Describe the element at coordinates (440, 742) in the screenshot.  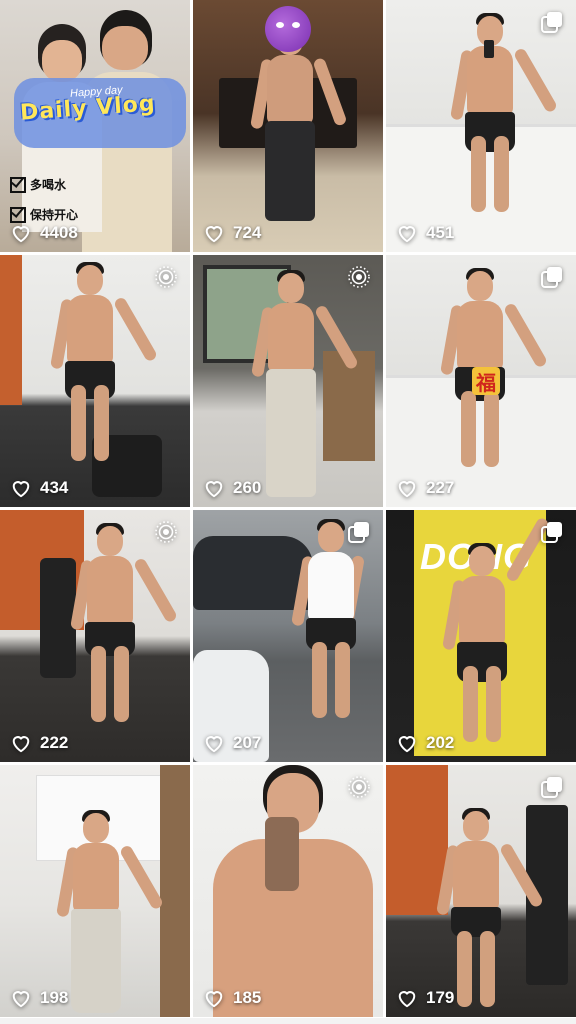
I see `like-count: 202` at that location.